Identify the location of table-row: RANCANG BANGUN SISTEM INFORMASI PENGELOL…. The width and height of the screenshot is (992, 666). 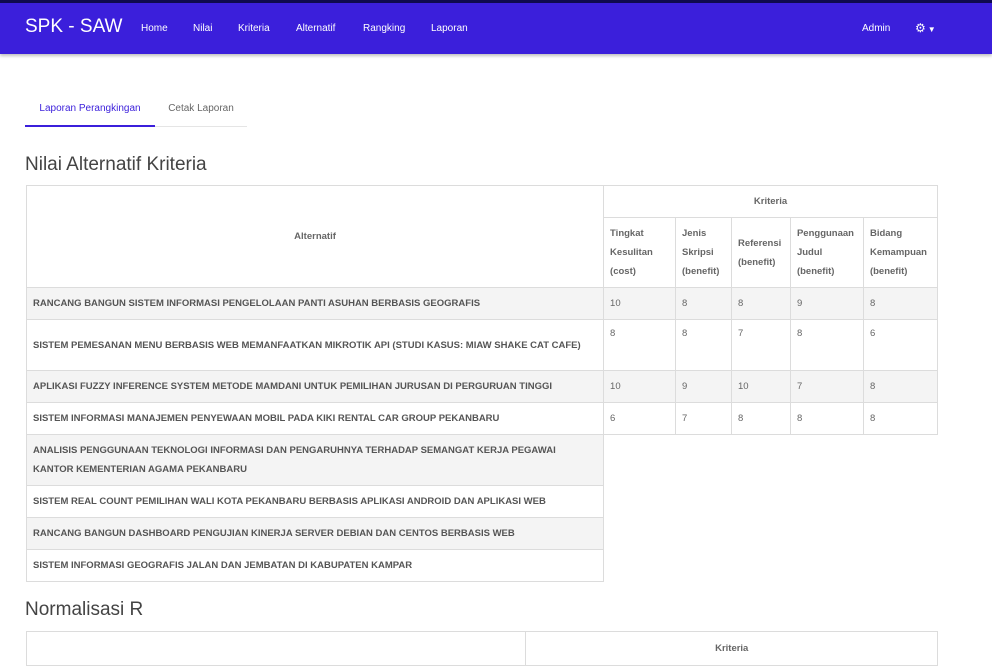
(482, 303).